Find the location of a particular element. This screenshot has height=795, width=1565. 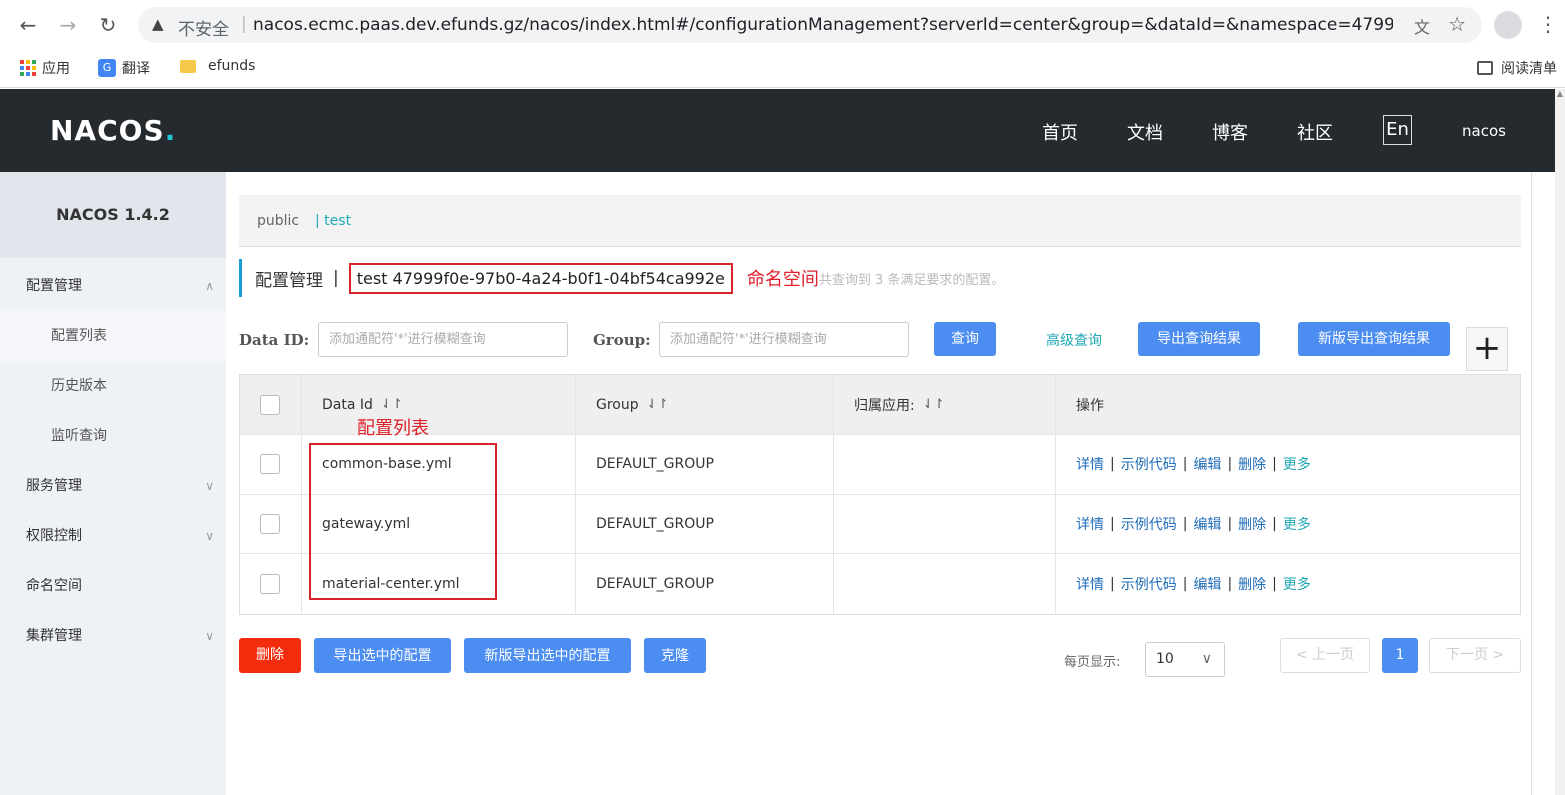

nav-blog: 博客 is located at coordinates (1230, 132).